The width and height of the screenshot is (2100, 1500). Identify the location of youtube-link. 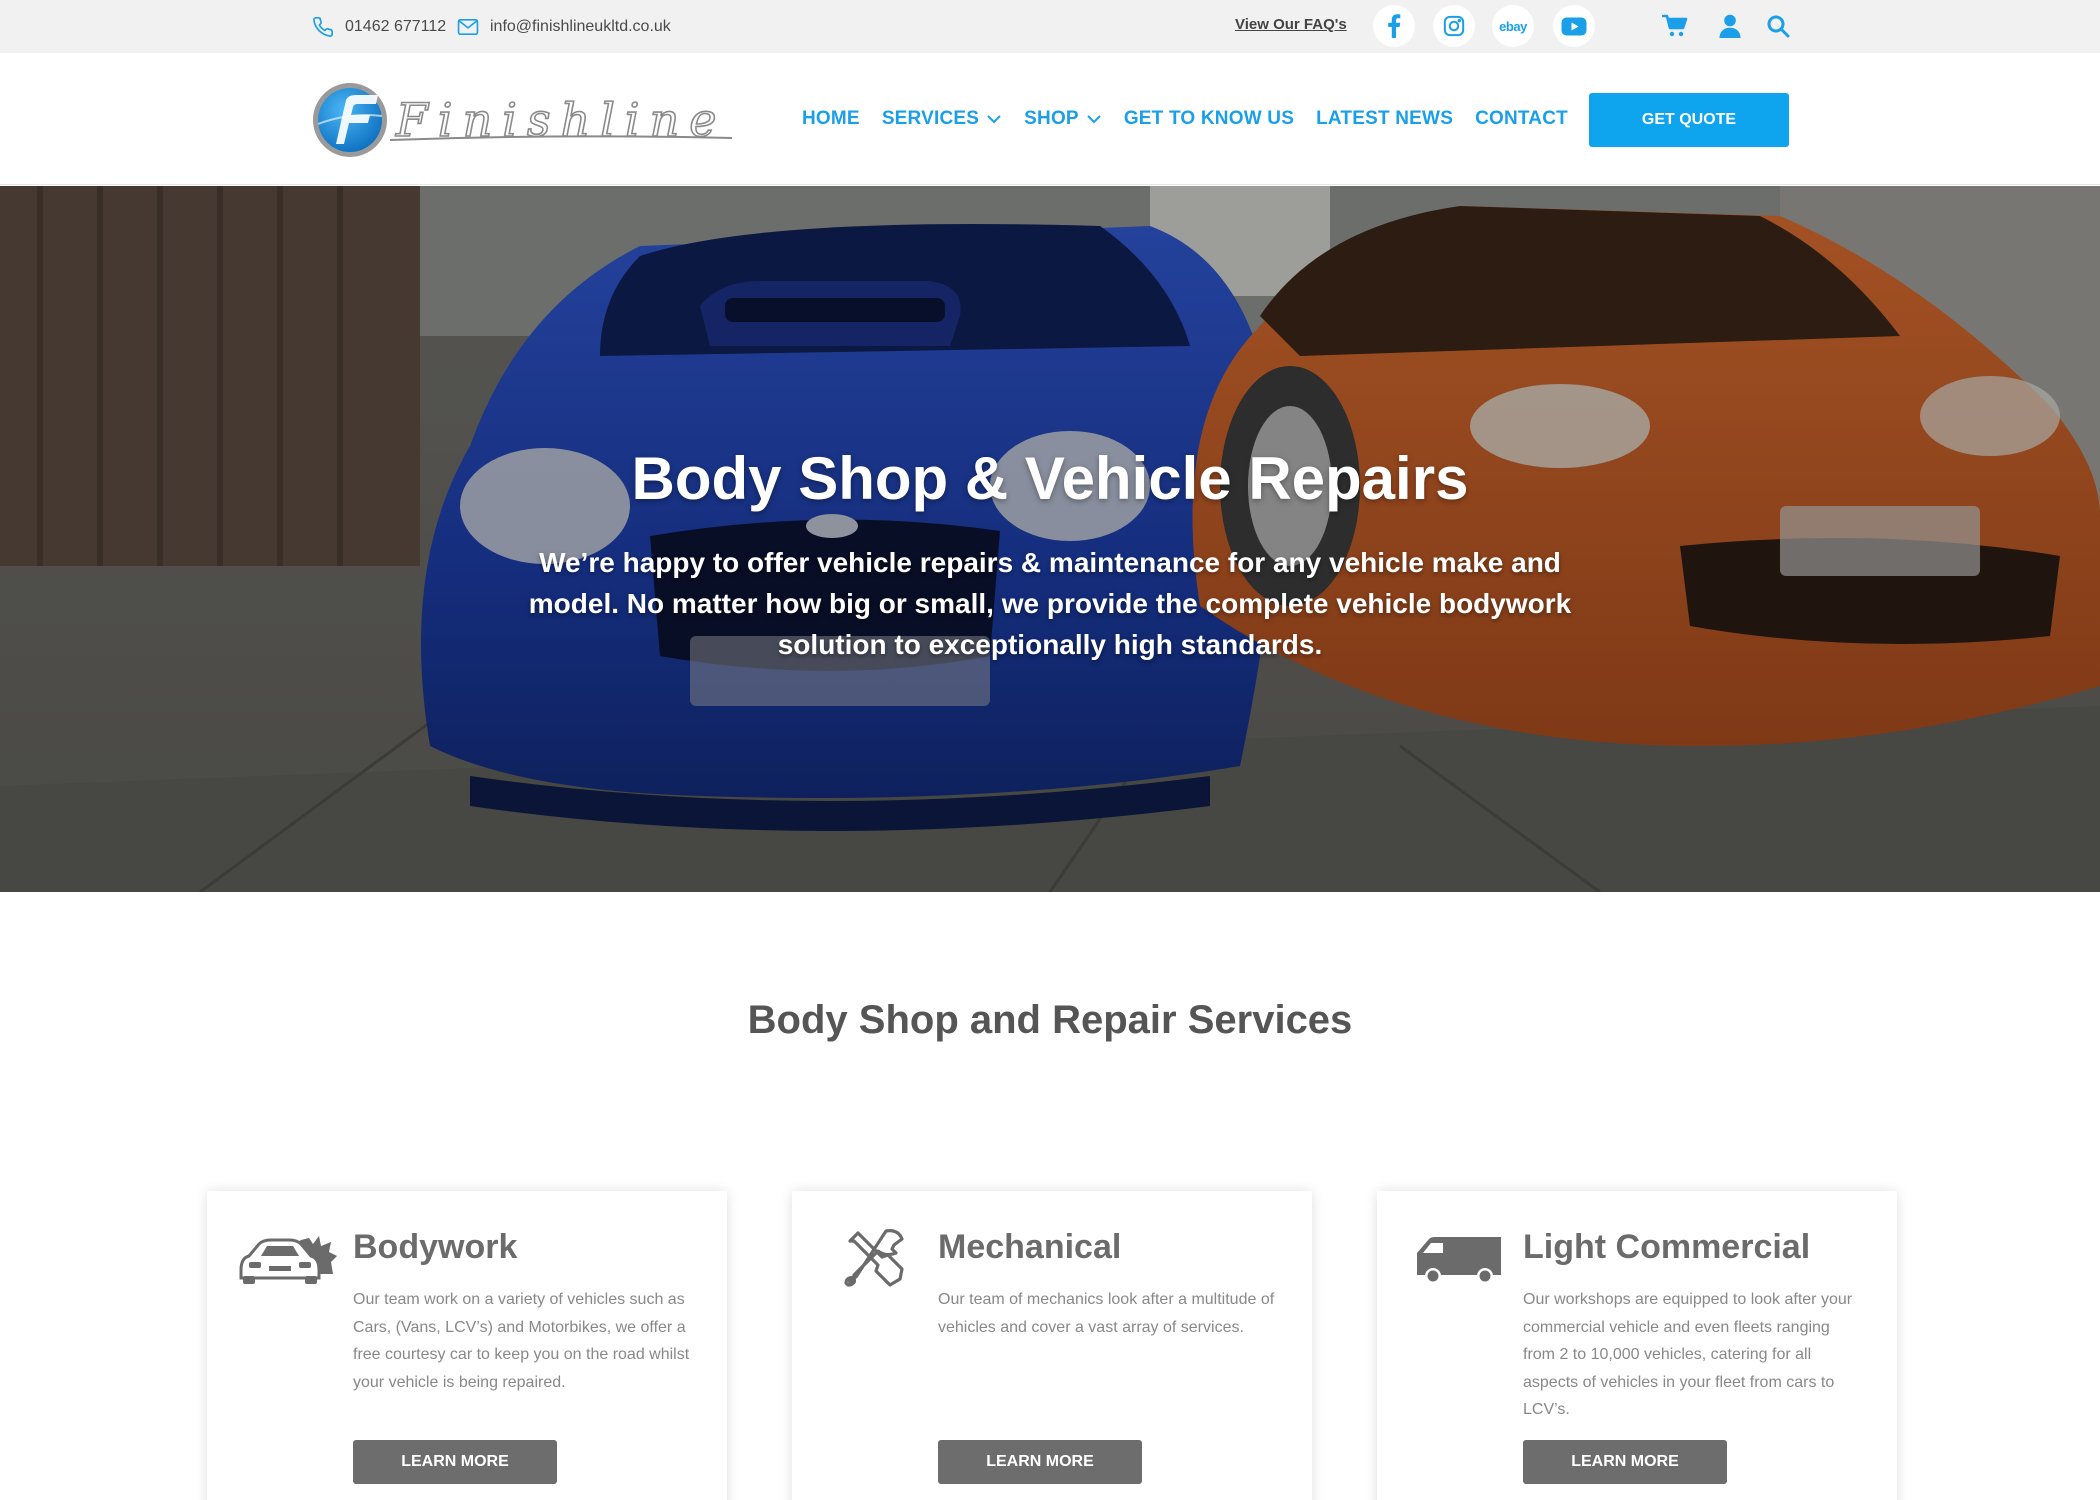
(1574, 26).